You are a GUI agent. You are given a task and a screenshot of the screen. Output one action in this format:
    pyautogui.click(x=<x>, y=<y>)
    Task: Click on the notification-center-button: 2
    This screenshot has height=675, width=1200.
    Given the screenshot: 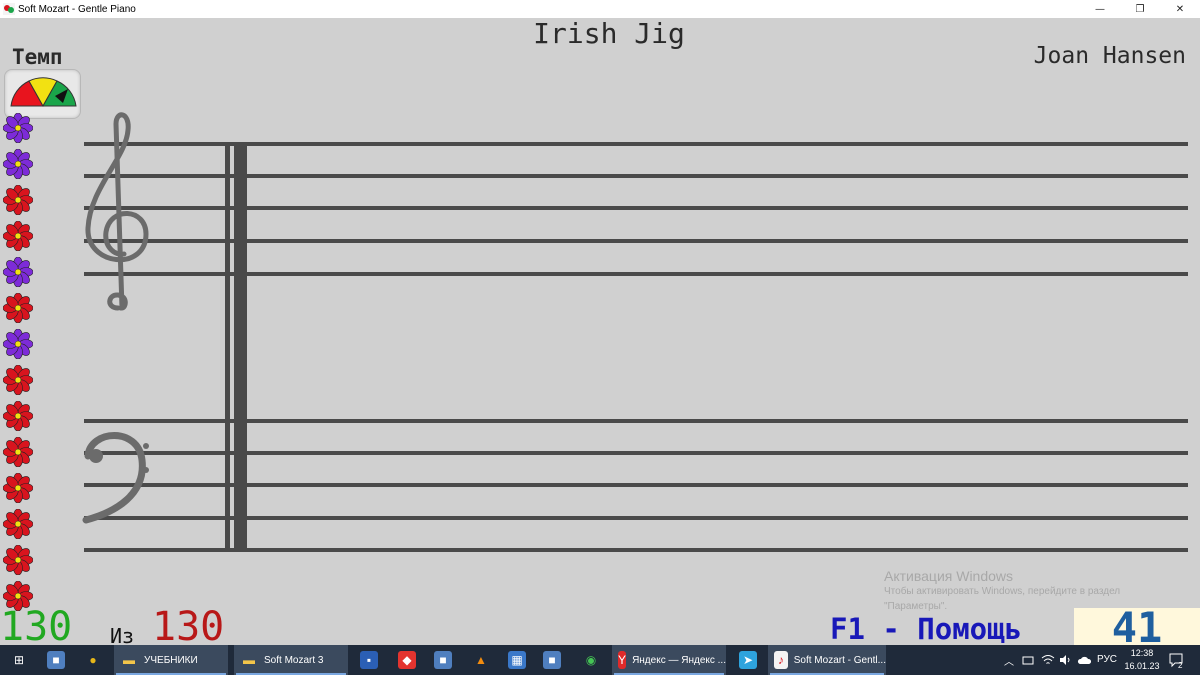 What is the action you would take?
    pyautogui.click(x=1178, y=660)
    